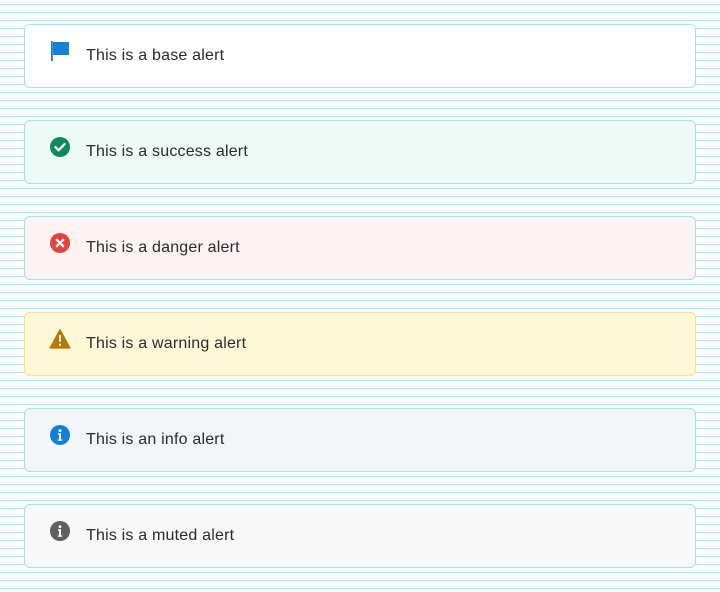 The width and height of the screenshot is (720, 592). I want to click on alert-text: This is an info alert, so click(155, 439).